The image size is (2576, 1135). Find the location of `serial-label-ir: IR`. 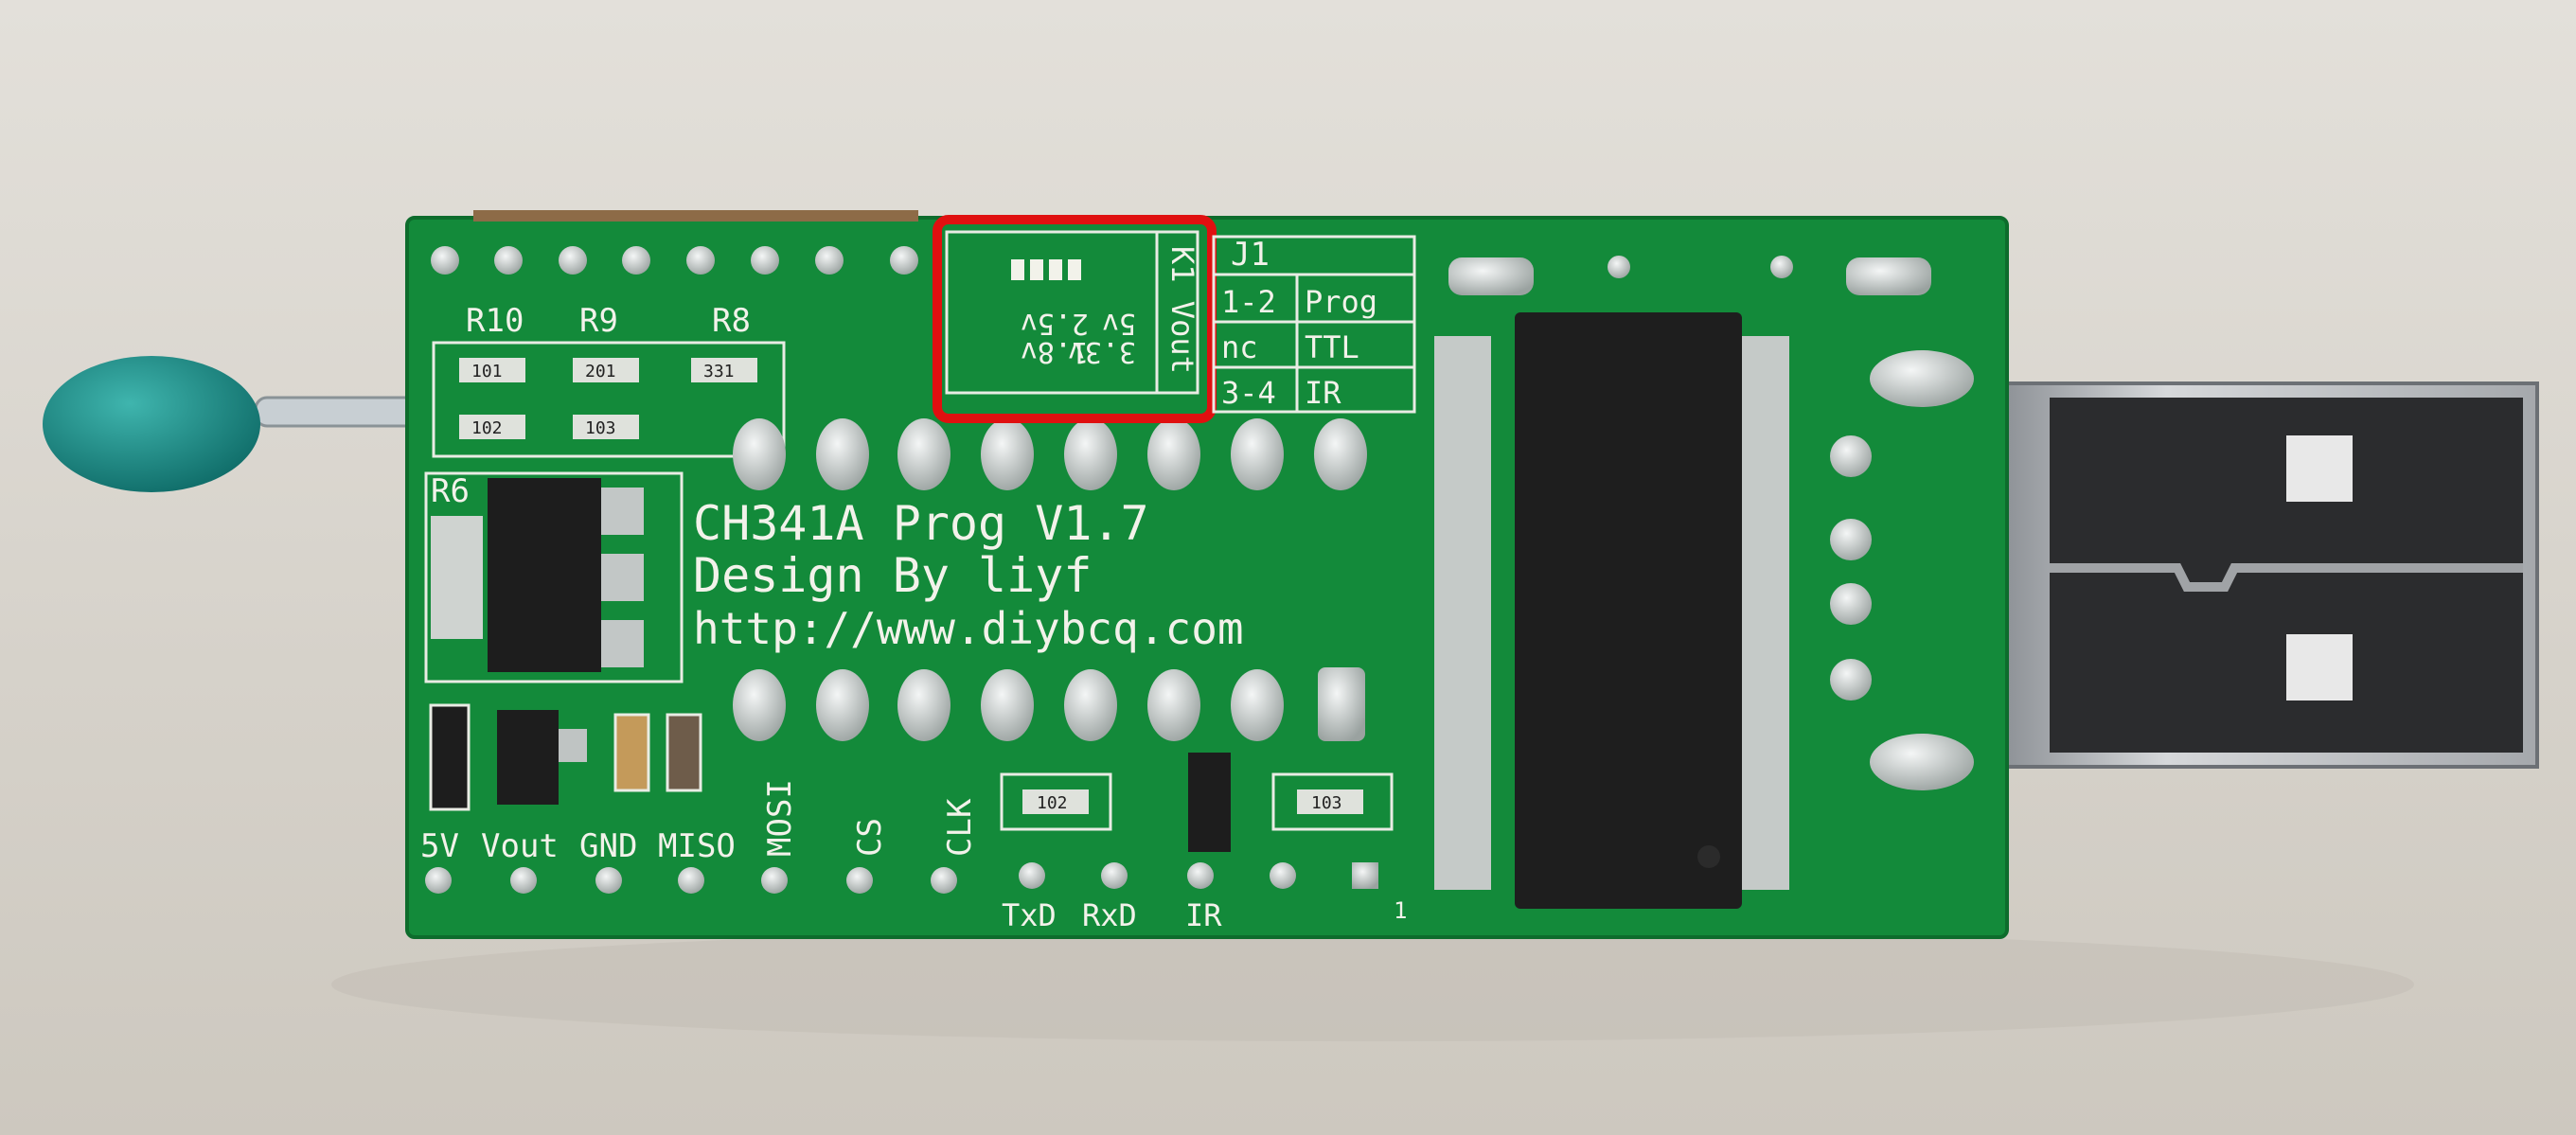

serial-label-ir: IR is located at coordinates (1203, 915).